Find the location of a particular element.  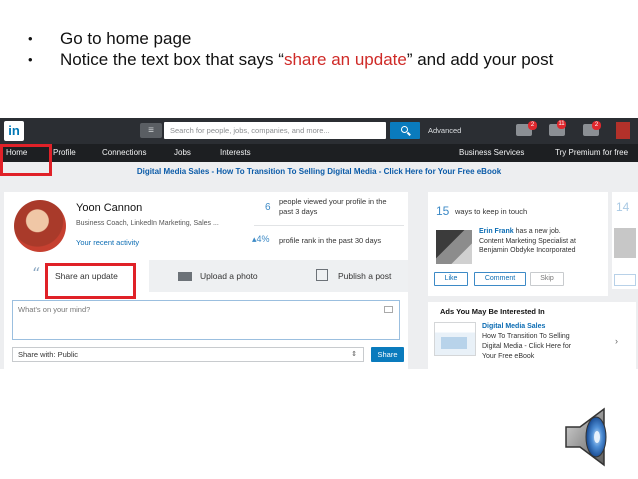

home-callout-box is located at coordinates (26, 160).